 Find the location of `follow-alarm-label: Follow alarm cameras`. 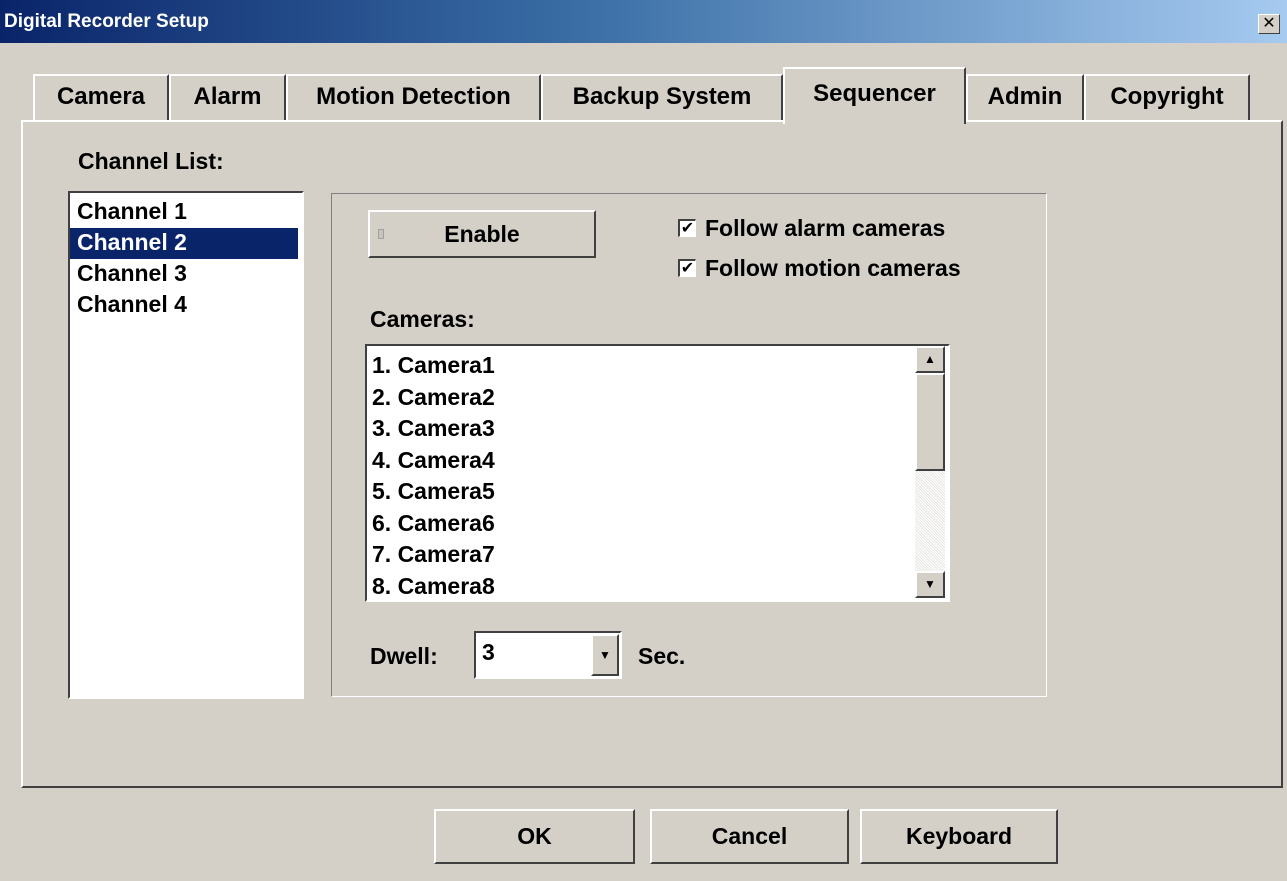

follow-alarm-label: Follow alarm cameras is located at coordinates (825, 228).